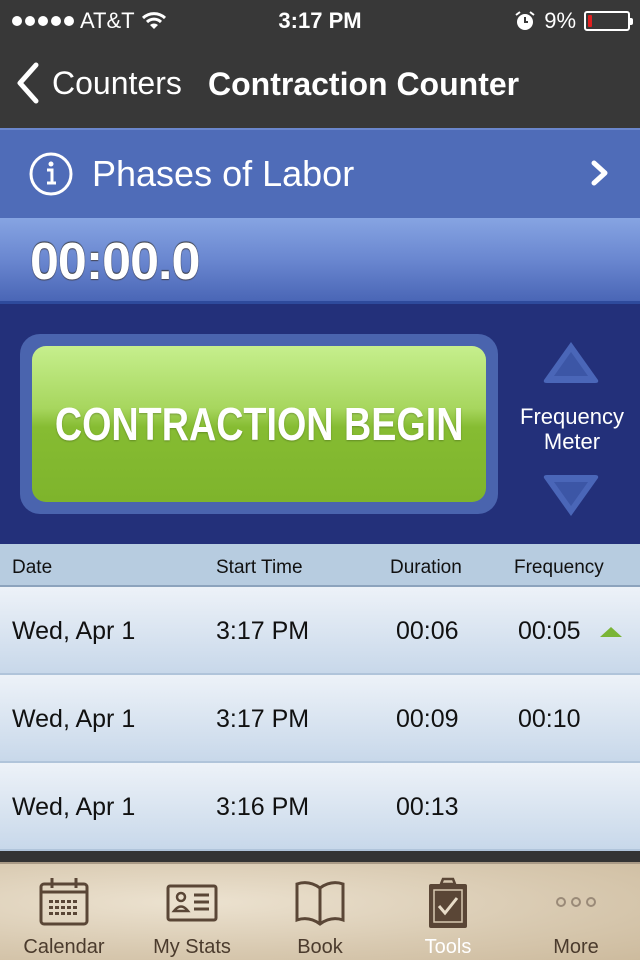 The height and width of the screenshot is (960, 640). What do you see at coordinates (320, 20) in the screenshot?
I see `status-bar: AT&T 3:17 PM 9%` at bounding box center [320, 20].